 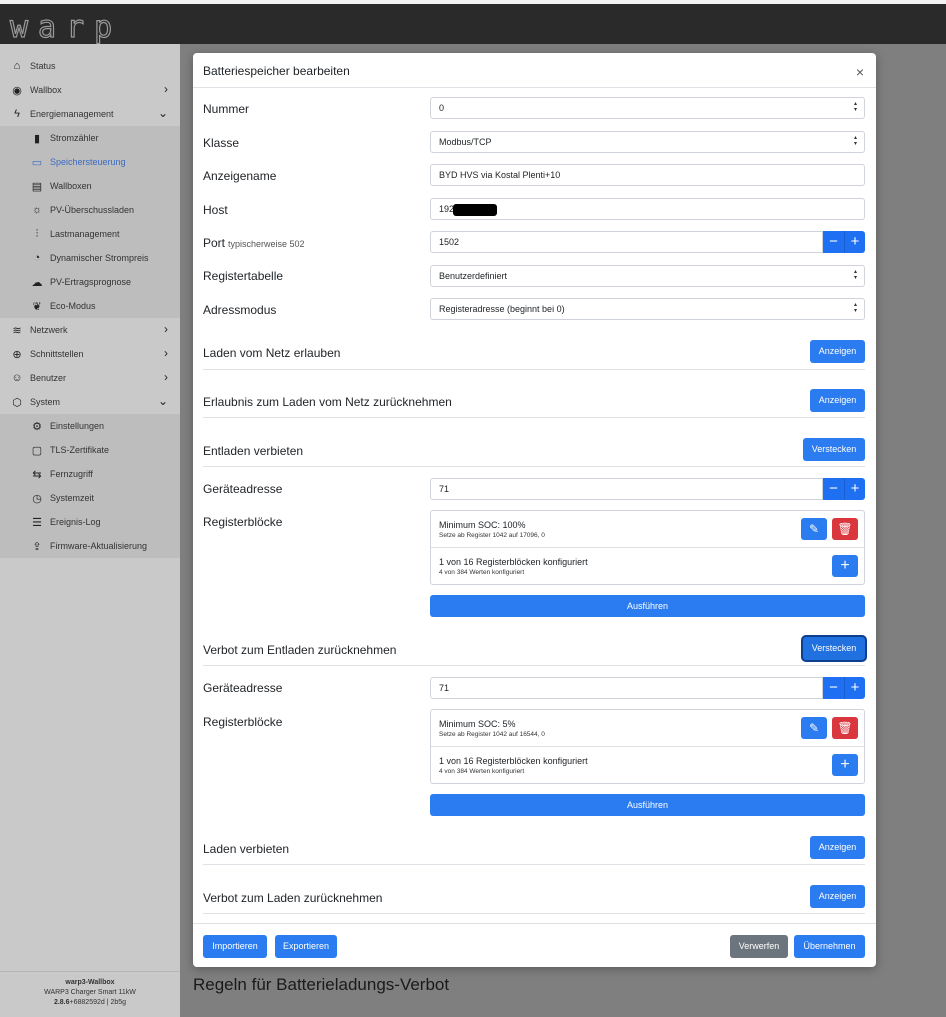 What do you see at coordinates (293, 898) in the screenshot?
I see `verbot-laden-label: Verbot zum Laden zurücknehmen` at bounding box center [293, 898].